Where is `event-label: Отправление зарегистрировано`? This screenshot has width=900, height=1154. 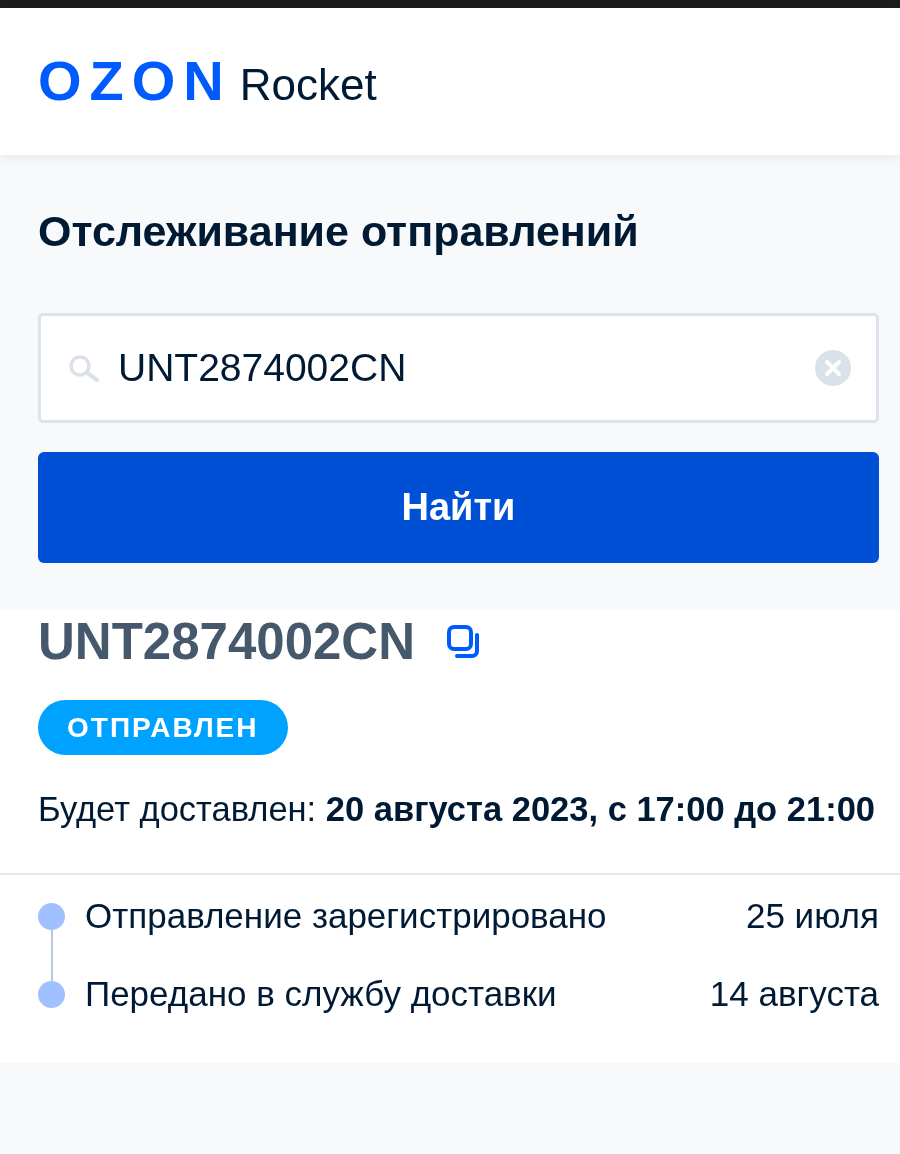
event-label: Отправление зарегистрировано is located at coordinates (346, 916).